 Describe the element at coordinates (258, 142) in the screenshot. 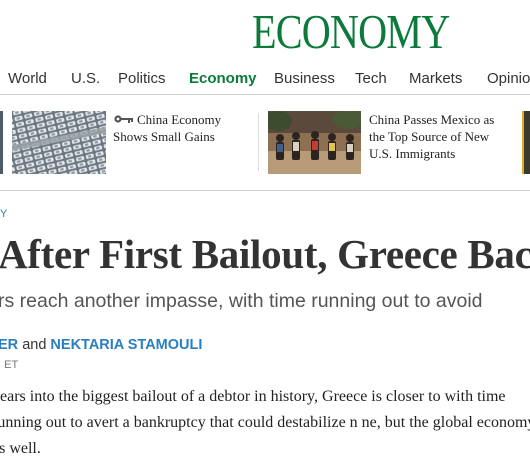

I see `promo-divider` at that location.